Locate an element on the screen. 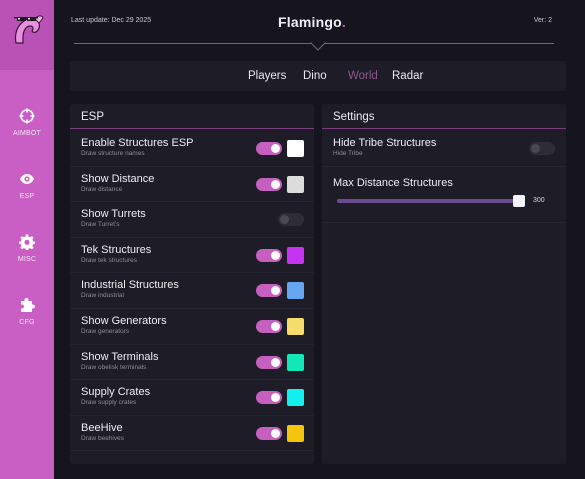 The image size is (585, 479). sidebar-item-label: CFG is located at coordinates (27, 322).